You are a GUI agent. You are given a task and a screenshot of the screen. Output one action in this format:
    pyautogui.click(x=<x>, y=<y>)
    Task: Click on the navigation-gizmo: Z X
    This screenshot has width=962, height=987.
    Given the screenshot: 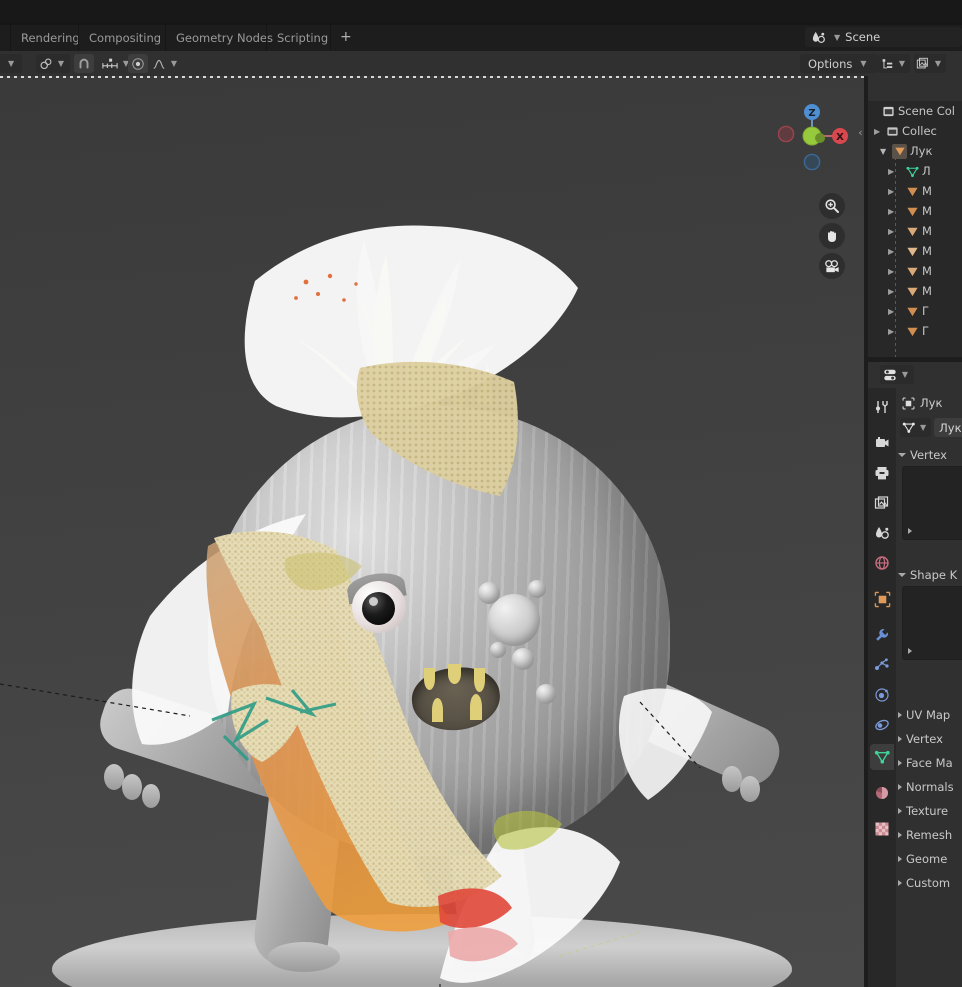 What is the action you would take?
    pyautogui.click(x=813, y=137)
    